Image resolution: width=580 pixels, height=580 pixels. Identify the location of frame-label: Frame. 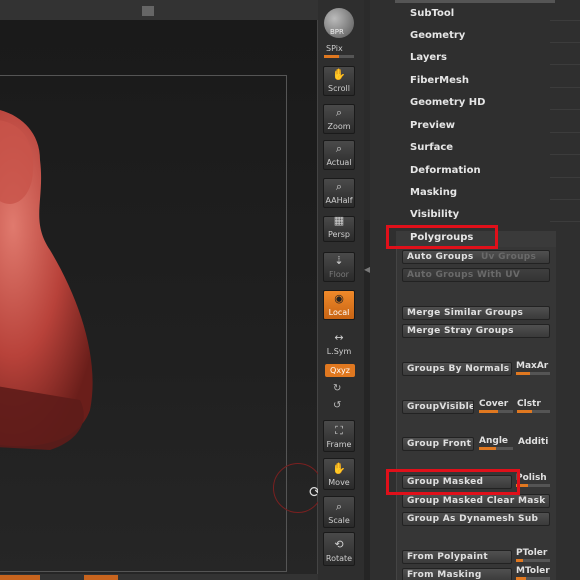
(339, 444).